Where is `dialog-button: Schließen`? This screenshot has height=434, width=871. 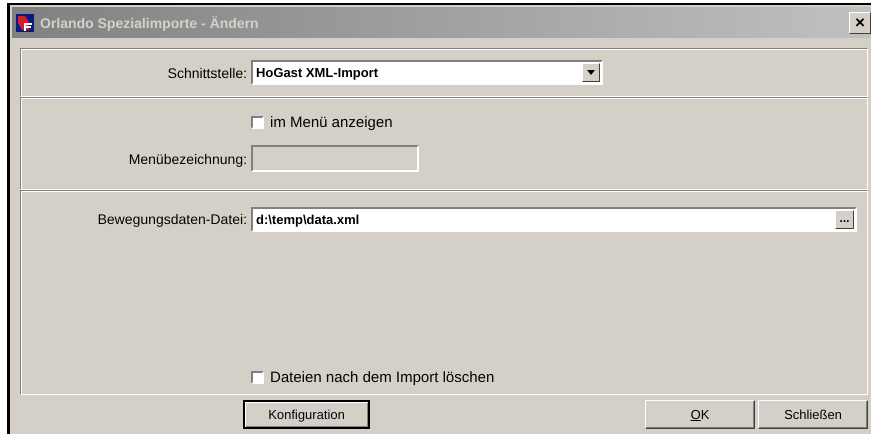 dialog-button: Schließen is located at coordinates (813, 415).